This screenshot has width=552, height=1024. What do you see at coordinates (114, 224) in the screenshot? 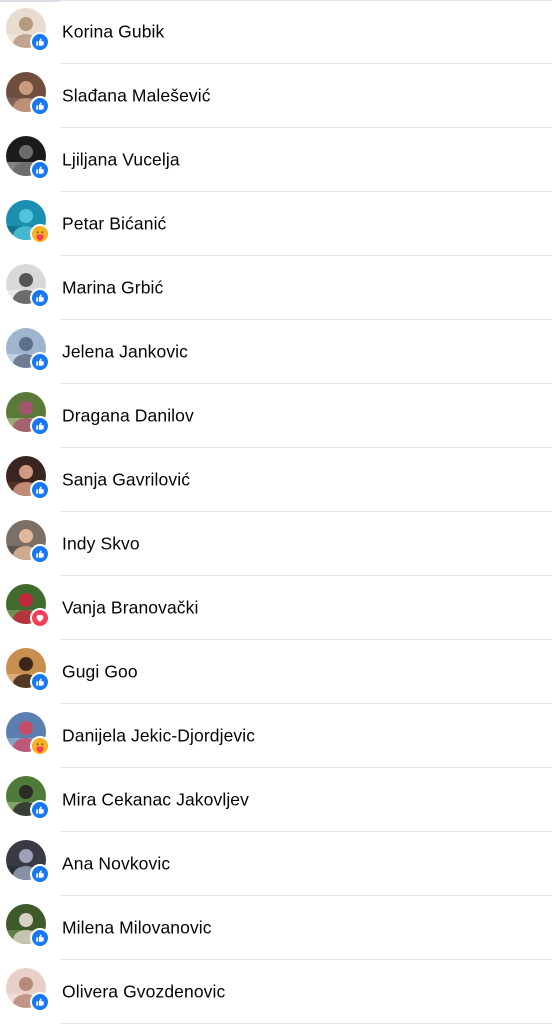
I see `user-name: Petar Bićanić` at bounding box center [114, 224].